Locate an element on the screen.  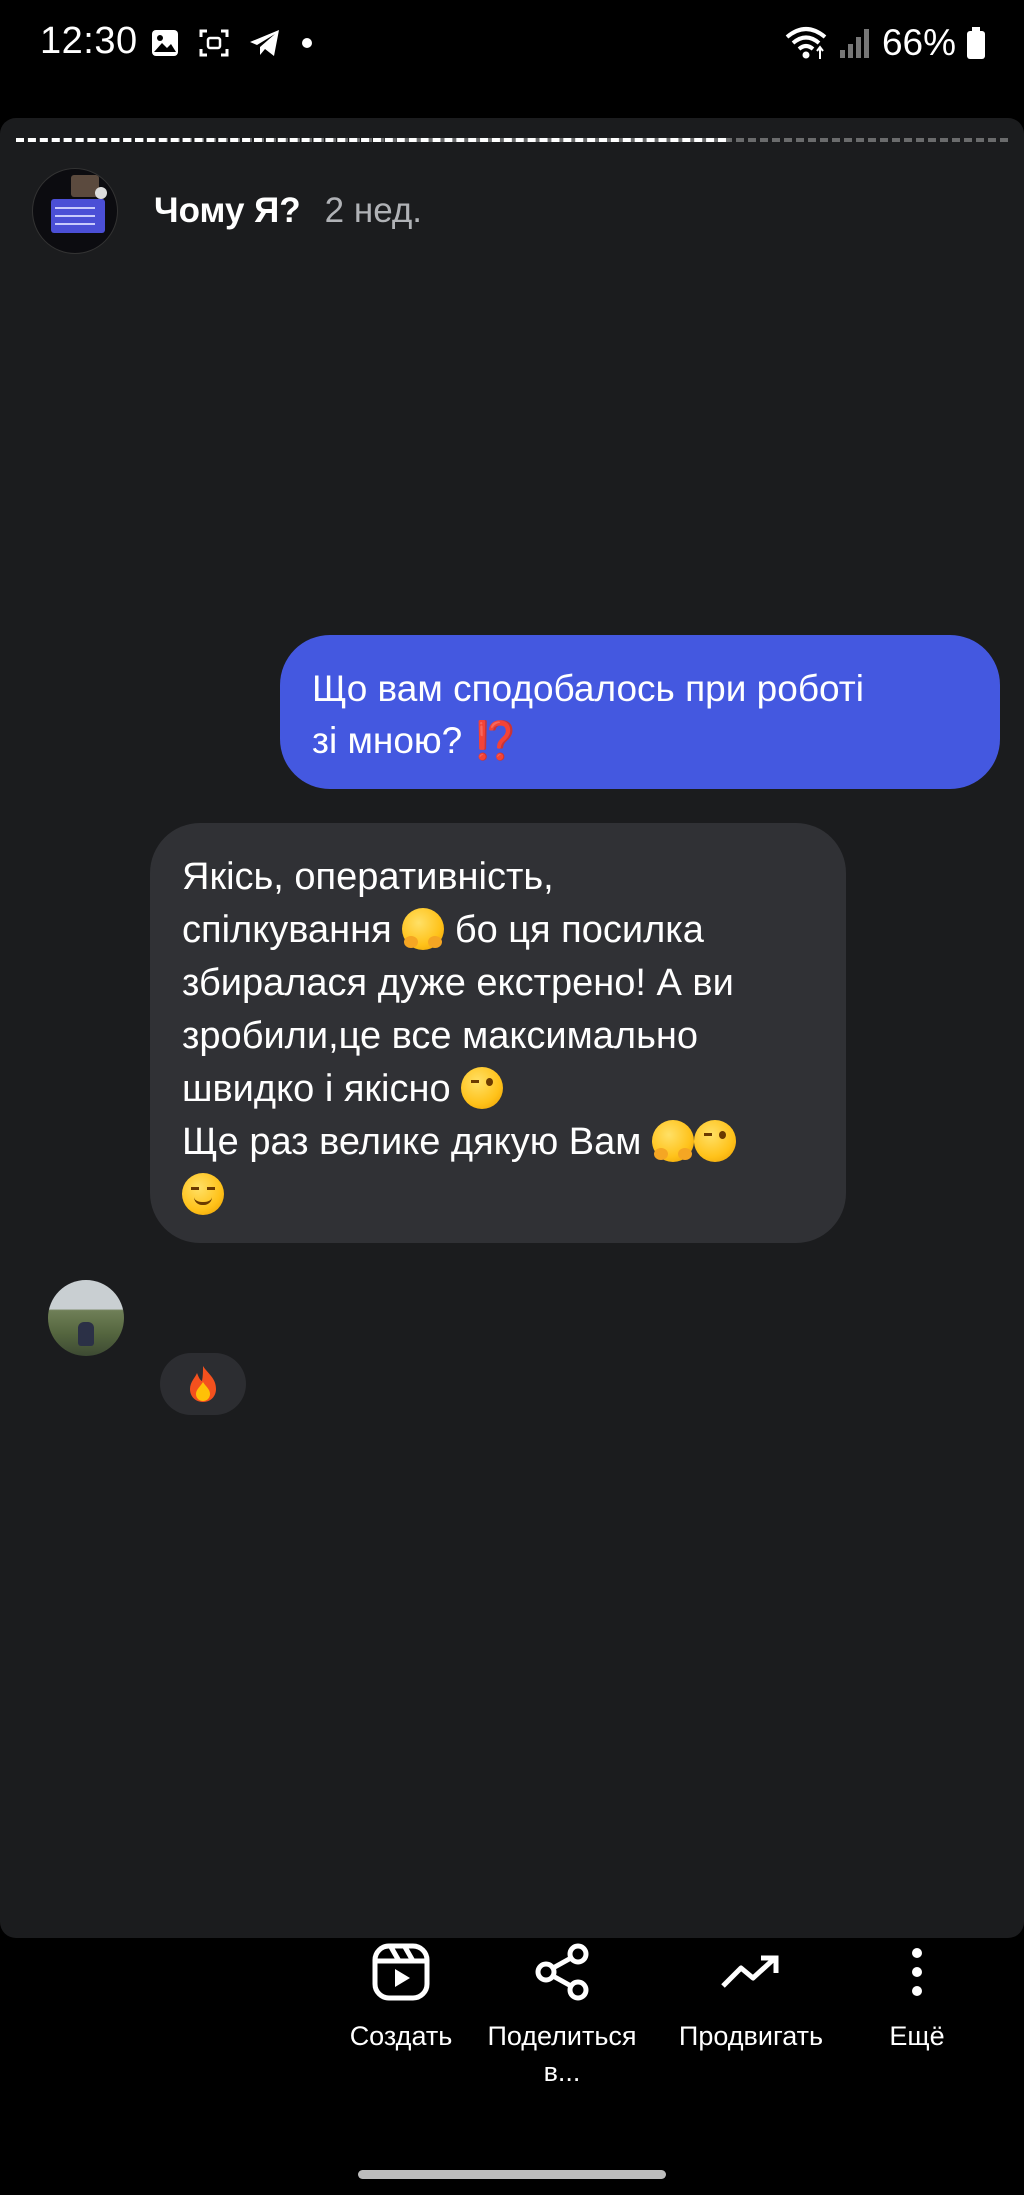
fire-emoji-icon is located at coordinates (203, 1384).